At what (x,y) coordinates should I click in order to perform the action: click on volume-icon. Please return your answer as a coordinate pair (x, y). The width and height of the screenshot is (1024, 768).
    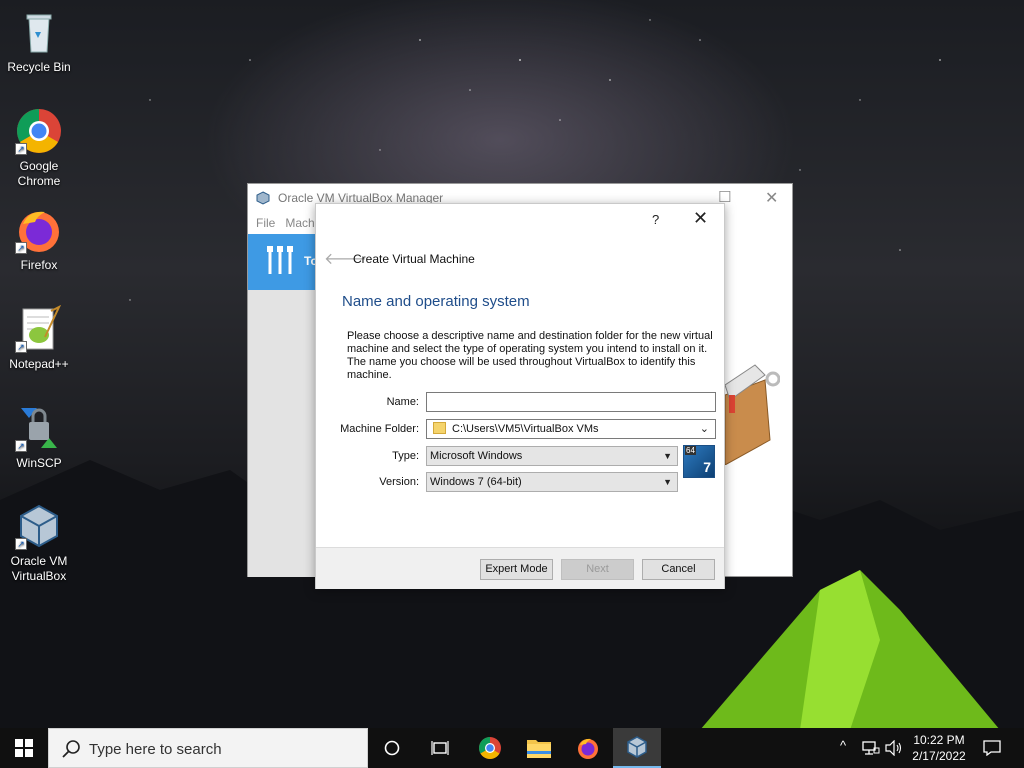
    Looking at the image, I should click on (894, 748).